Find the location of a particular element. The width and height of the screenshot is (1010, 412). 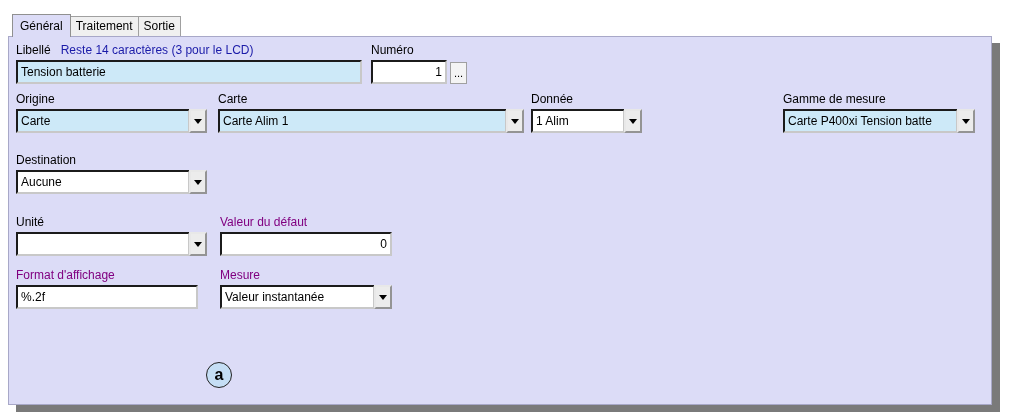

input-field: %.2f is located at coordinates (107, 297).